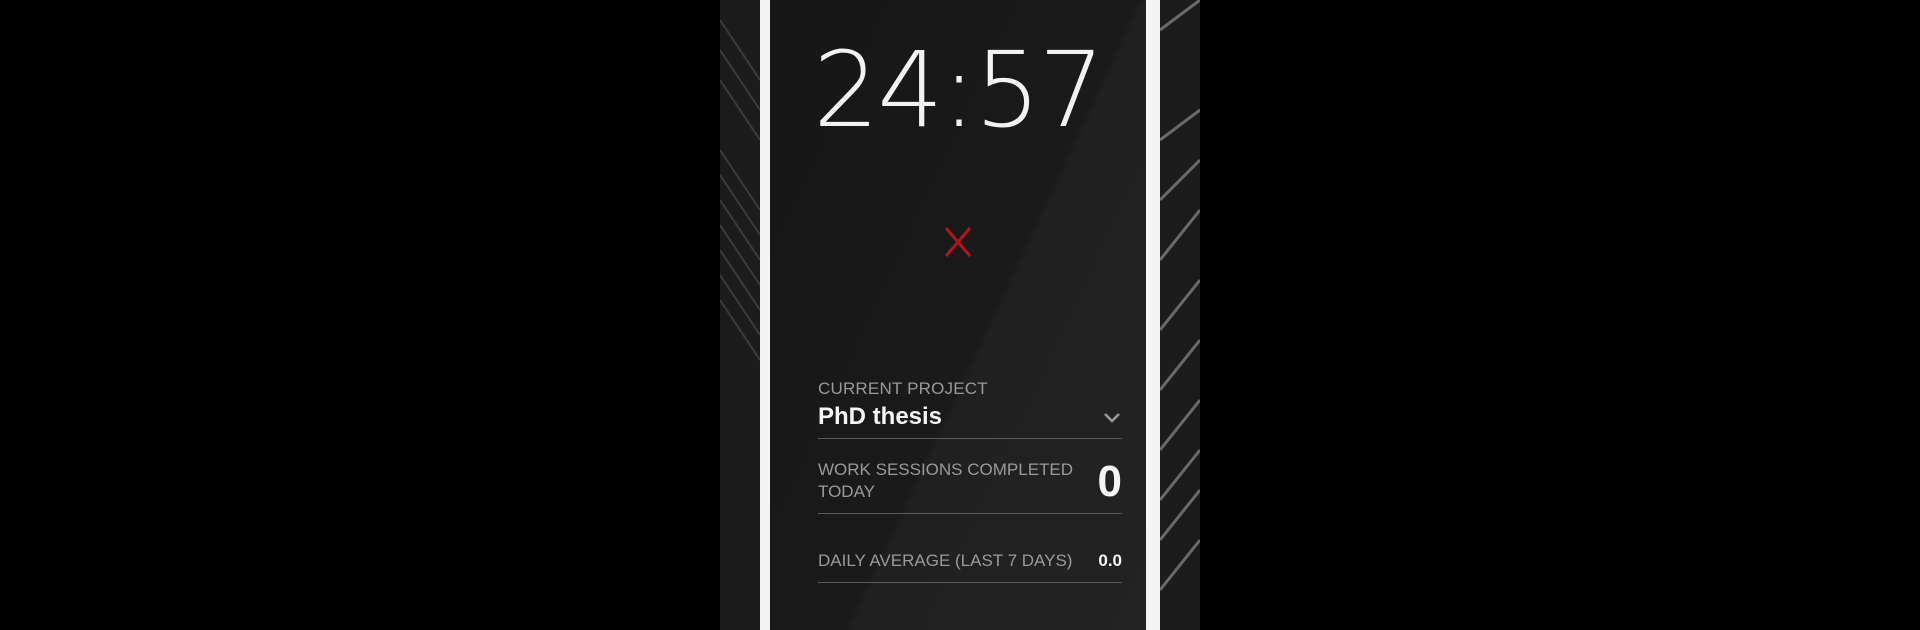  I want to click on chevron-down-icon, so click(1112, 418).